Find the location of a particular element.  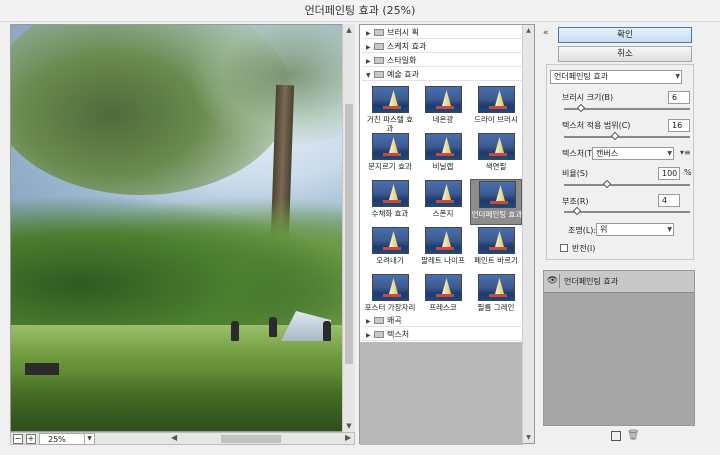

category-artistic: ▼ 예술 효과 is located at coordinates (442, 75).